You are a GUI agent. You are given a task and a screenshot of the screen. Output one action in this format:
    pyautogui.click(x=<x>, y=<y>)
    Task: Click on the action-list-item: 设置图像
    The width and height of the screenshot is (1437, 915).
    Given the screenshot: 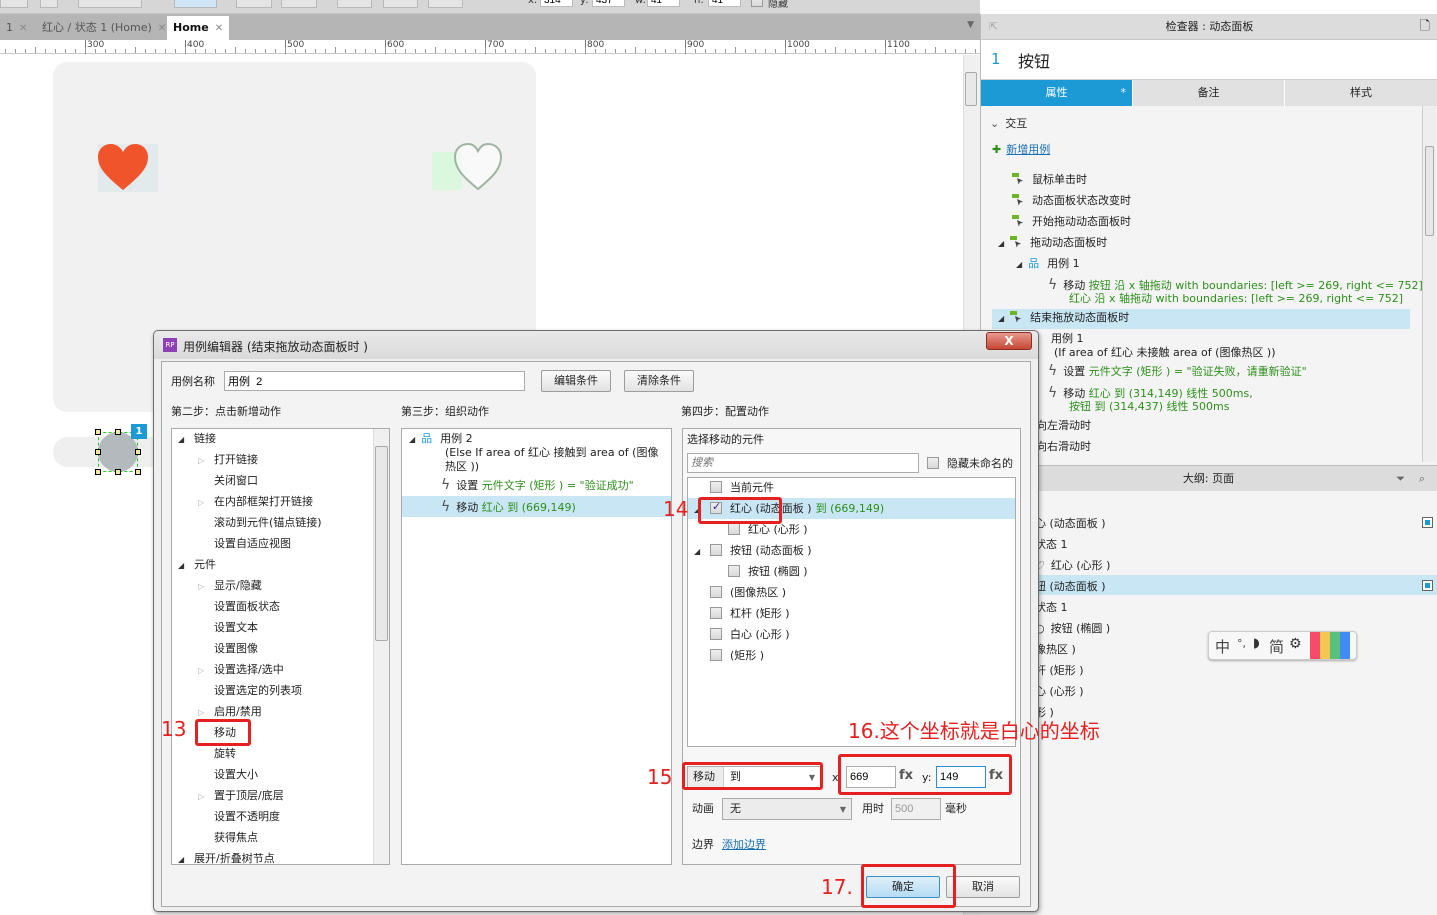 What is the action you would take?
    pyautogui.click(x=228, y=649)
    